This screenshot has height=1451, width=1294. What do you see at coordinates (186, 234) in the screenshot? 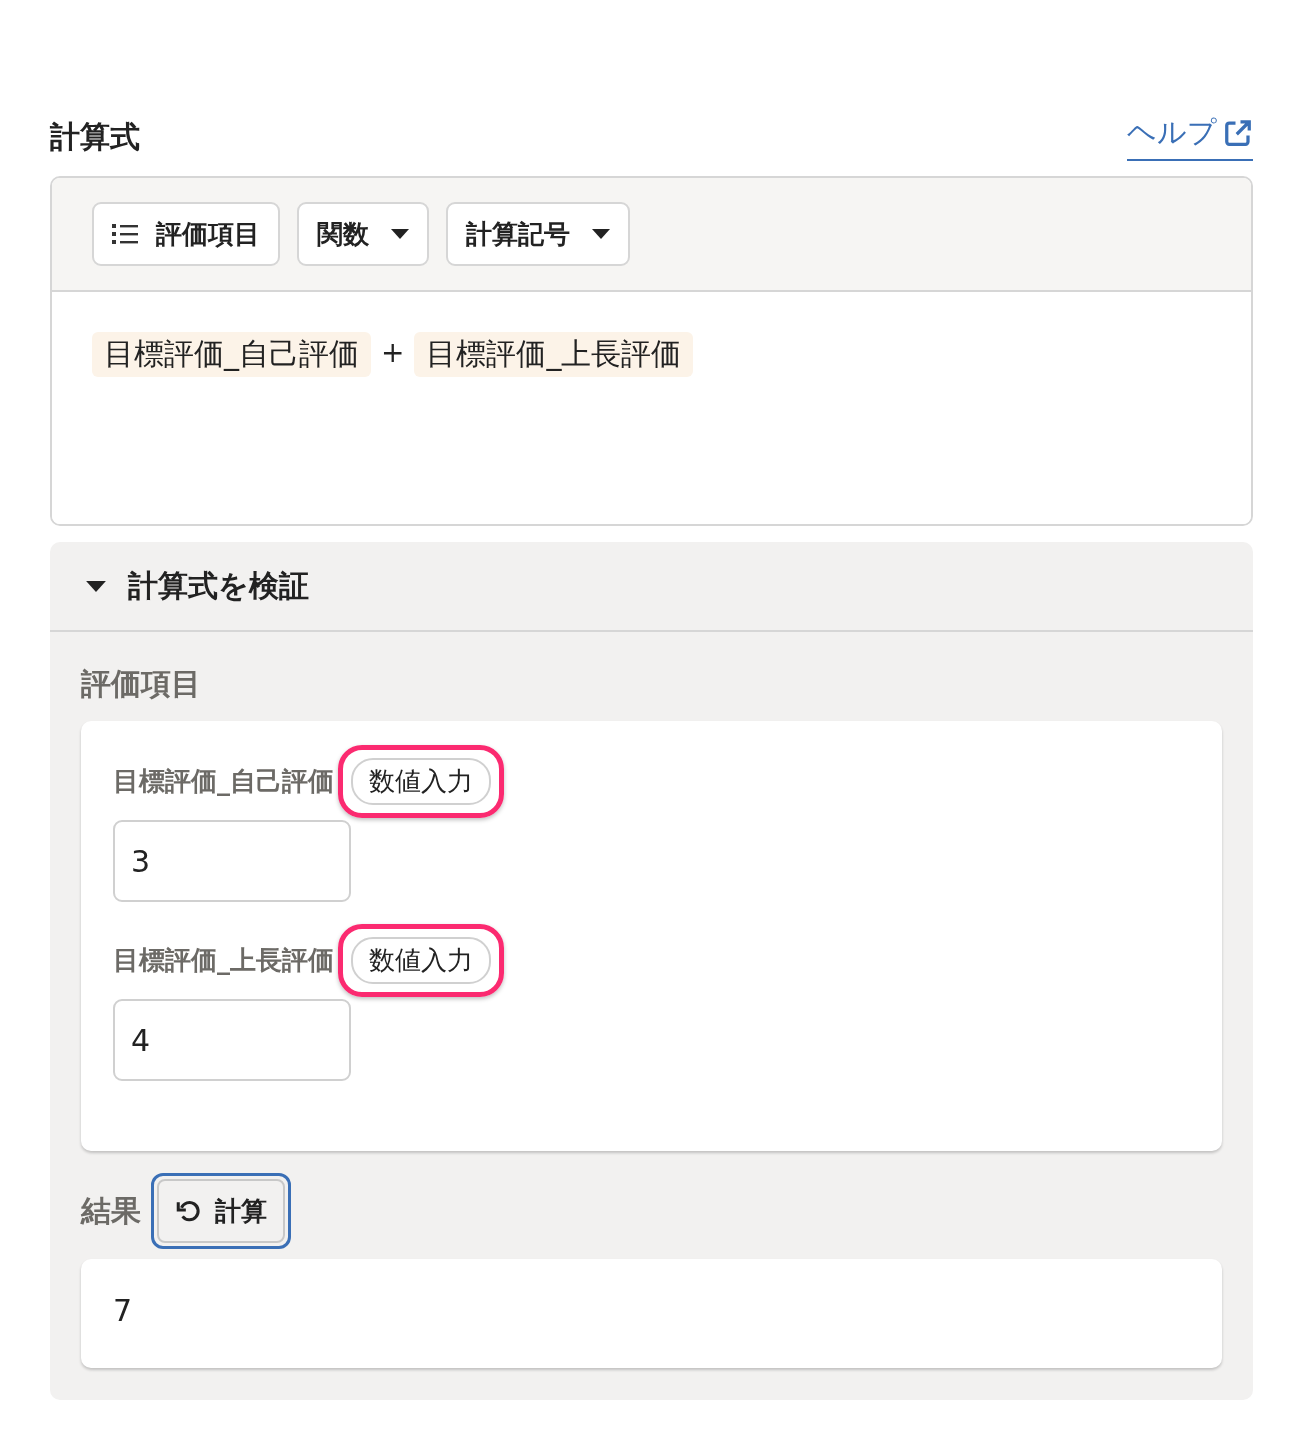
I see `toolbar-button: 評価項目` at bounding box center [186, 234].